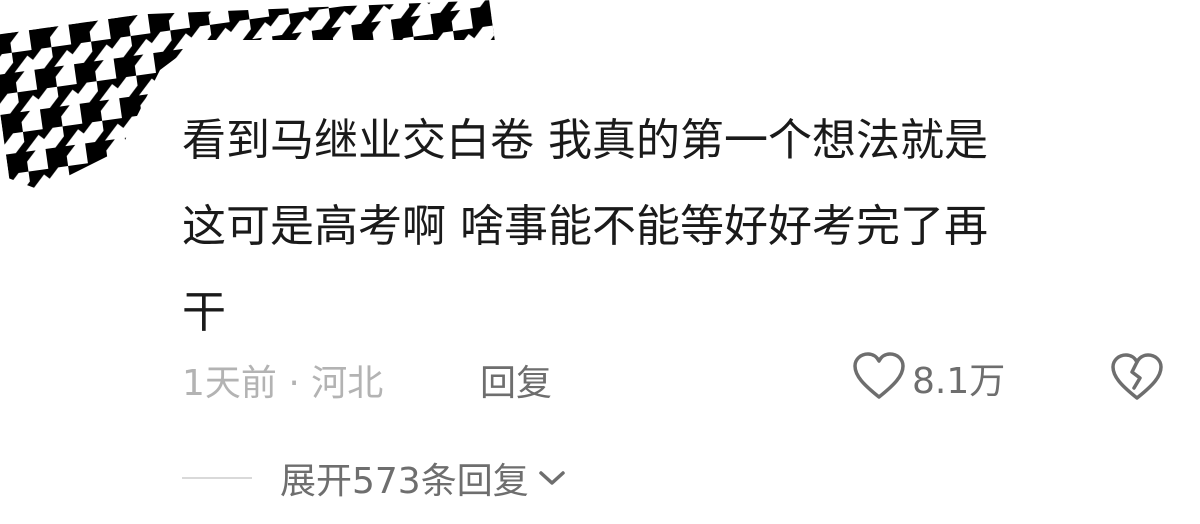 The image size is (1200, 524). Describe the element at coordinates (283, 383) in the screenshot. I see `comment-time-location: 1天前 · 河北` at that location.